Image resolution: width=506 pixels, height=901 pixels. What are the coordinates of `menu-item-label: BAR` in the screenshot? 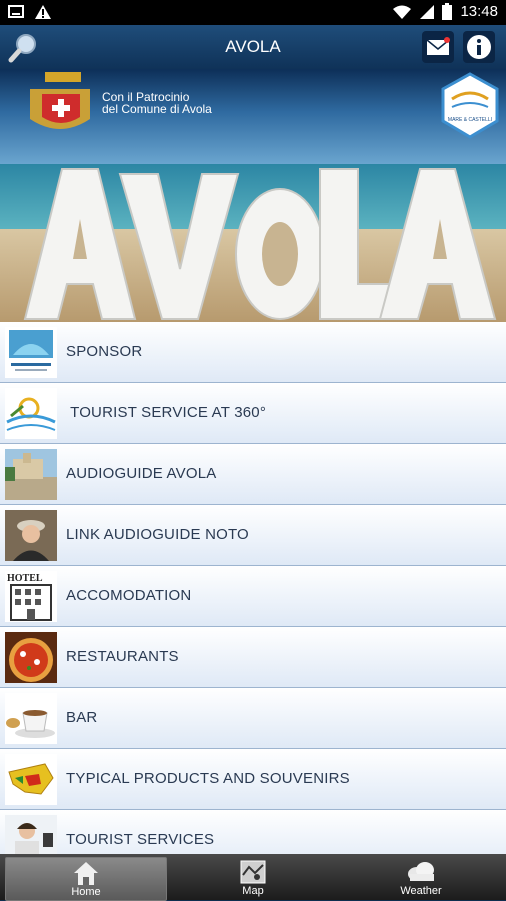 It's located at (82, 717).